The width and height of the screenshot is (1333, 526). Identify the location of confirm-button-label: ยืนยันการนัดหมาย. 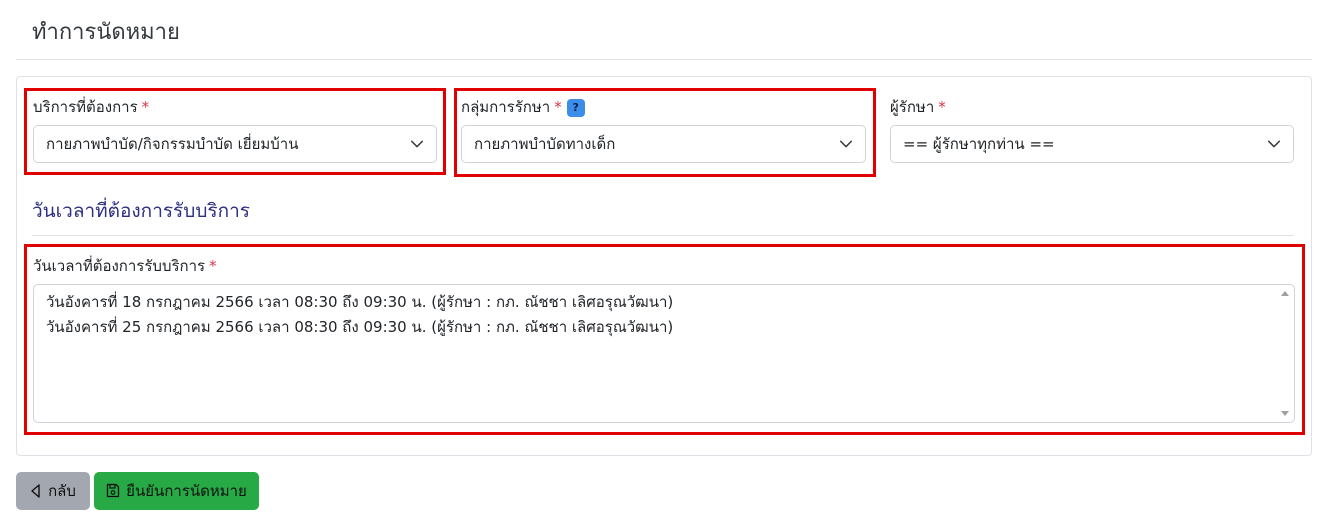
(186, 491).